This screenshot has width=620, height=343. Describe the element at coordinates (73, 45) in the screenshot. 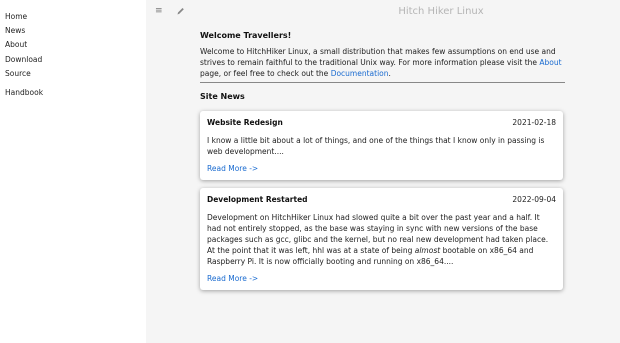

I see `sidebar-item-about: About` at that location.